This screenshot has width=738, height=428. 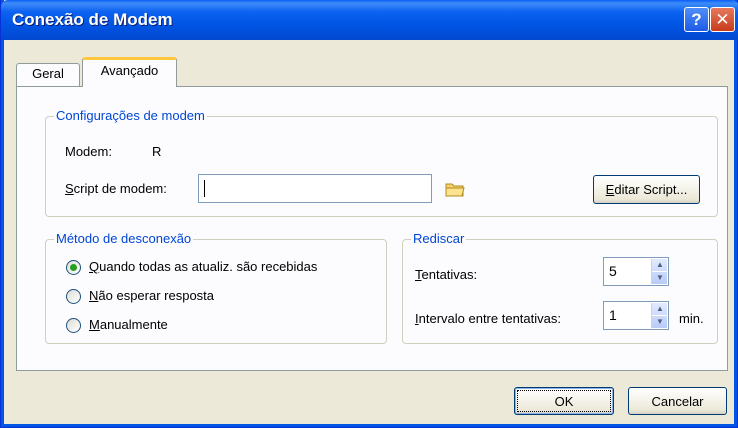 I want to click on redial-legend: Rediscar, so click(x=439, y=238).